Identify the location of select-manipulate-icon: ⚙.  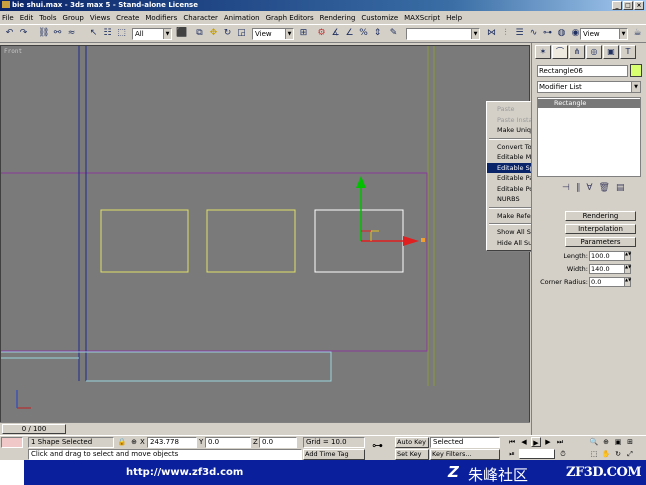
(321, 33).